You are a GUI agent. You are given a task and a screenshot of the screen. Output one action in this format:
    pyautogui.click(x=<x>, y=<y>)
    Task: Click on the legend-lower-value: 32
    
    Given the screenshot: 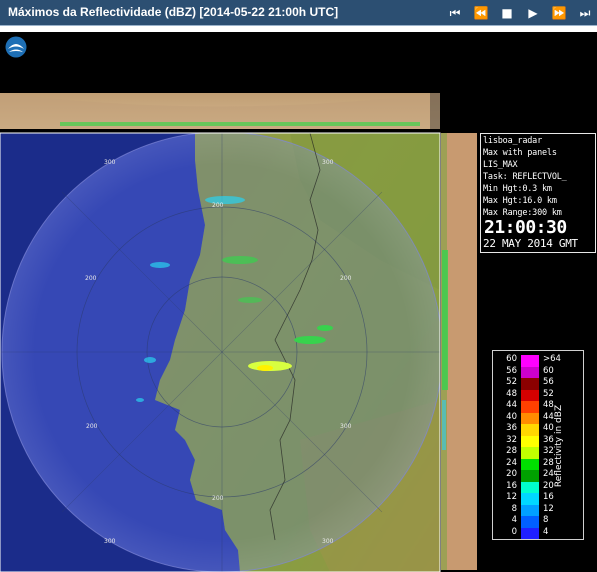 What is the action you would take?
    pyautogui.click(x=511, y=439)
    